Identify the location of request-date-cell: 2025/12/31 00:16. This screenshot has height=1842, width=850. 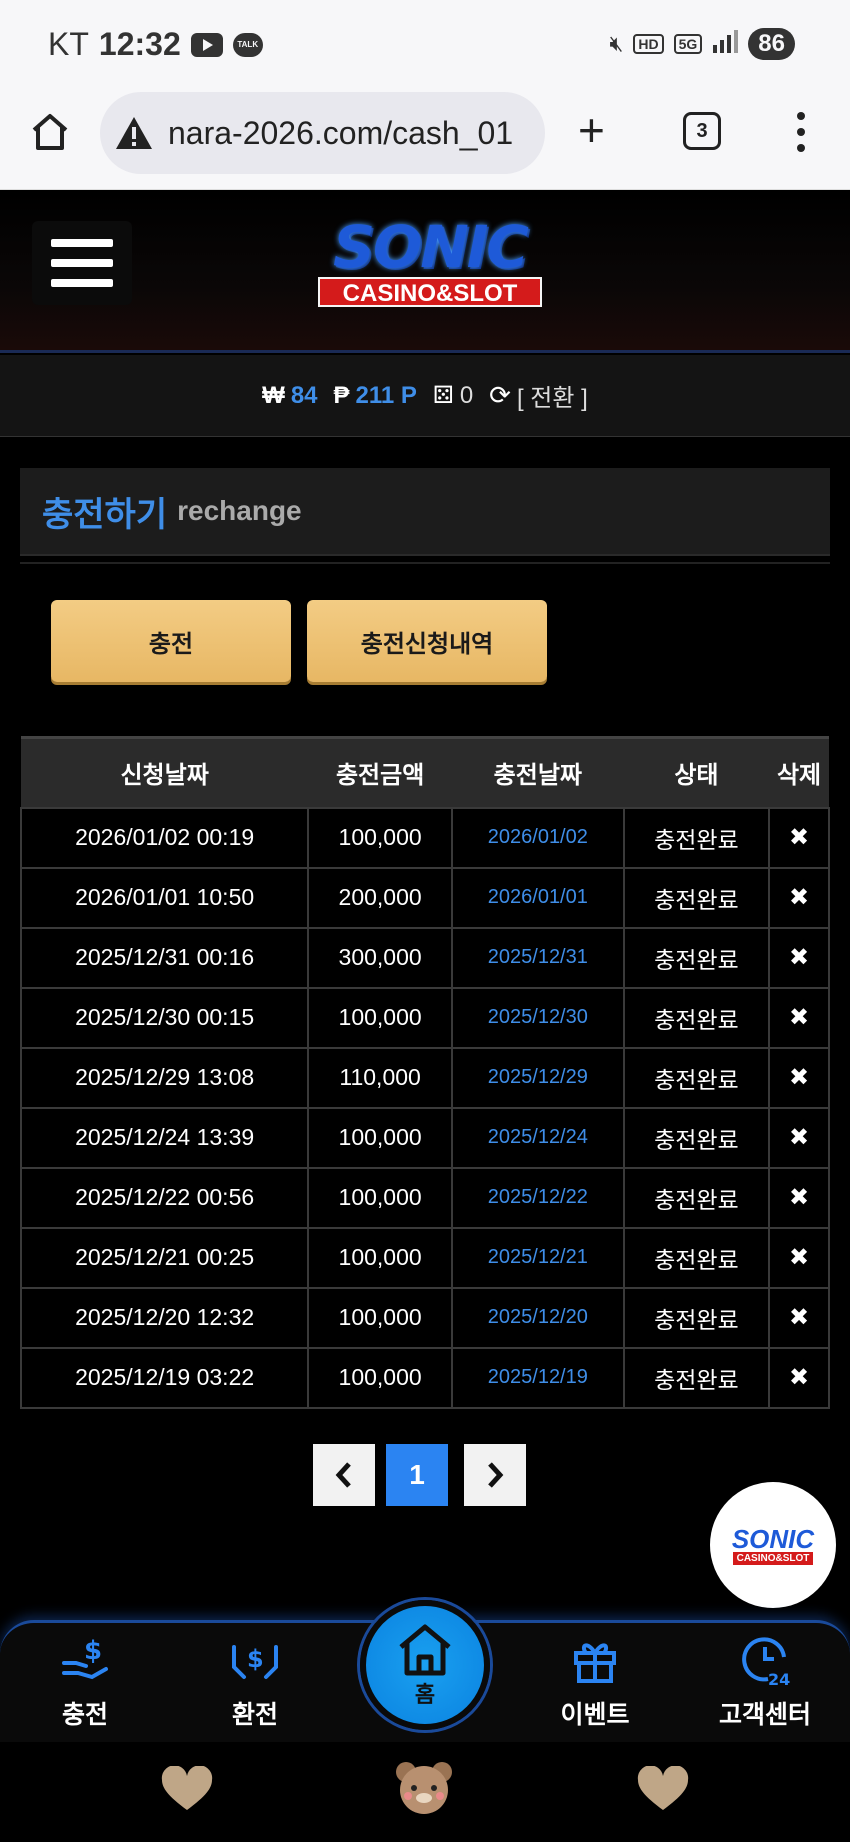
(164, 957).